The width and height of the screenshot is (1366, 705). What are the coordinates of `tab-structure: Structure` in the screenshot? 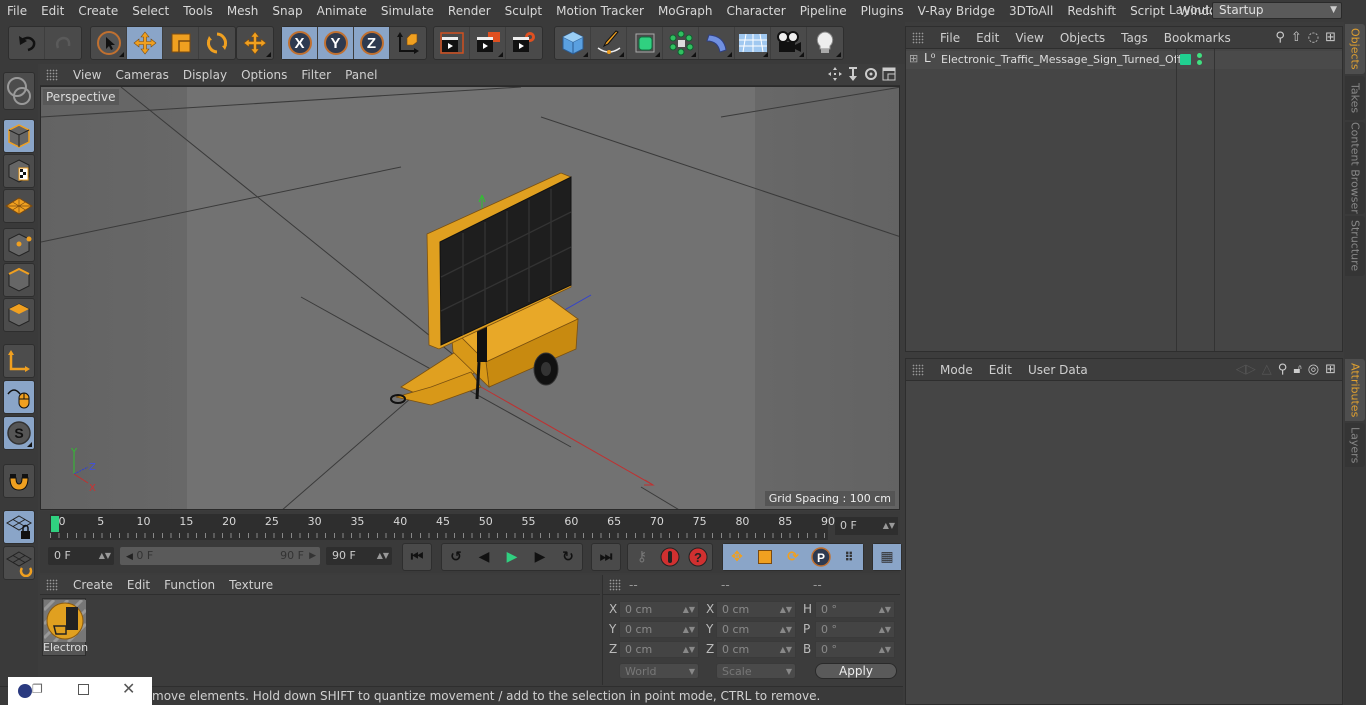 It's located at (1355, 246).